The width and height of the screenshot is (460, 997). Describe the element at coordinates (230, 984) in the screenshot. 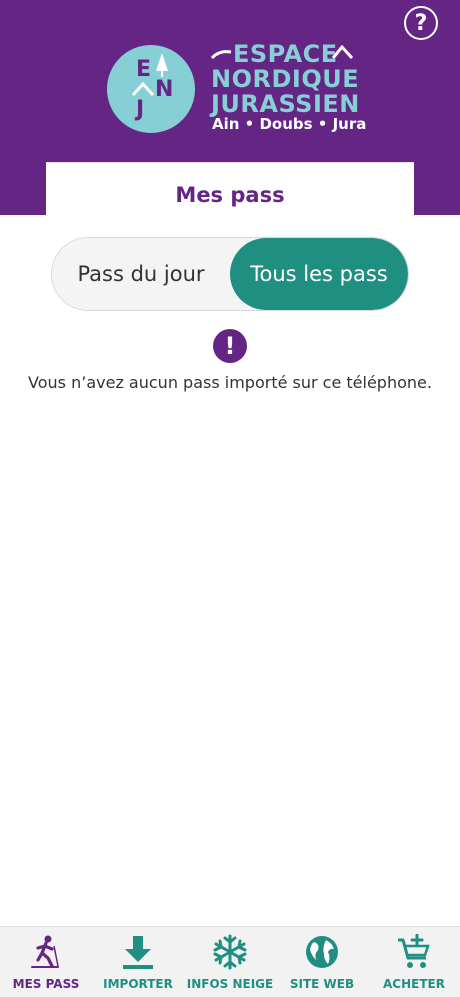

I see `nav-label-infos-neige: INFOS NEIGE` at that location.